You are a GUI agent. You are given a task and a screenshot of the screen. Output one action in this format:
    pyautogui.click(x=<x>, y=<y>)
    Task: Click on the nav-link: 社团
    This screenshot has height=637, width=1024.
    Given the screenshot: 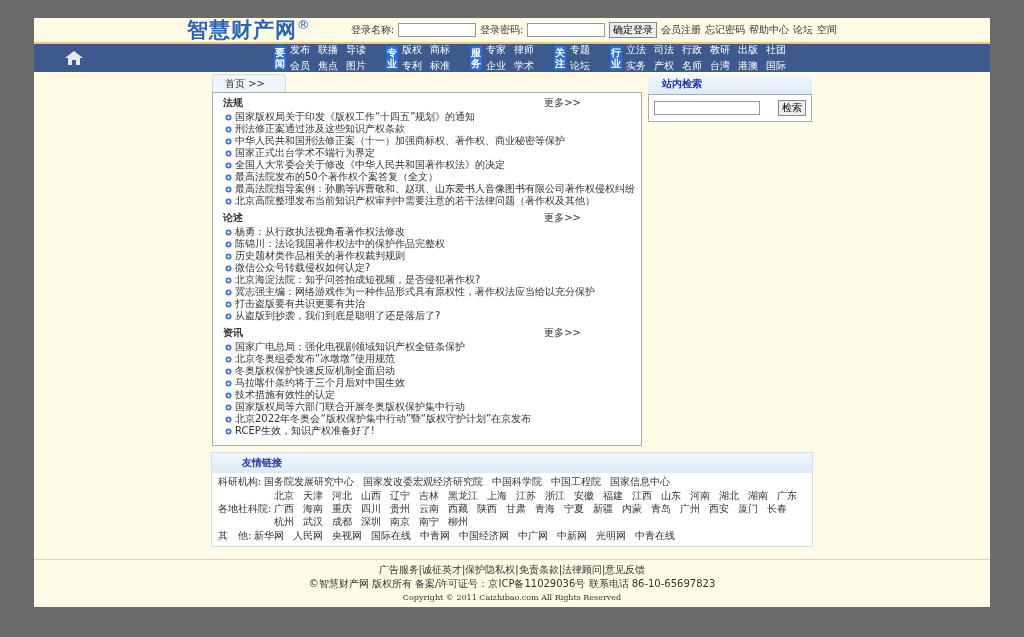 What is the action you would take?
    pyautogui.click(x=776, y=50)
    